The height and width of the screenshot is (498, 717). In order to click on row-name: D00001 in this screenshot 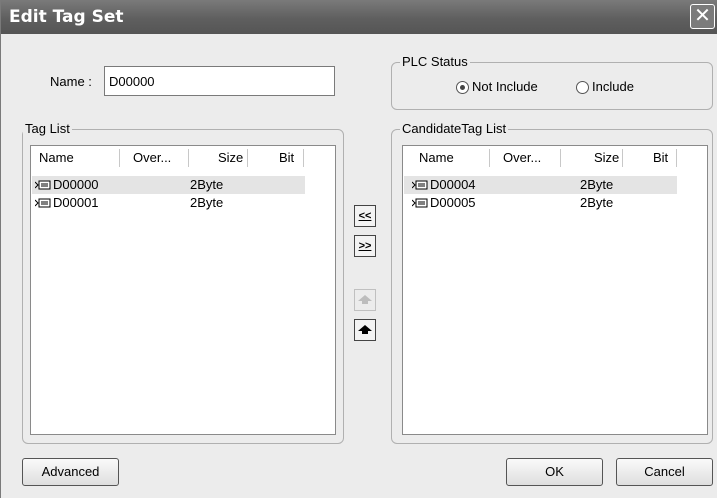, I will do `click(76, 202)`.